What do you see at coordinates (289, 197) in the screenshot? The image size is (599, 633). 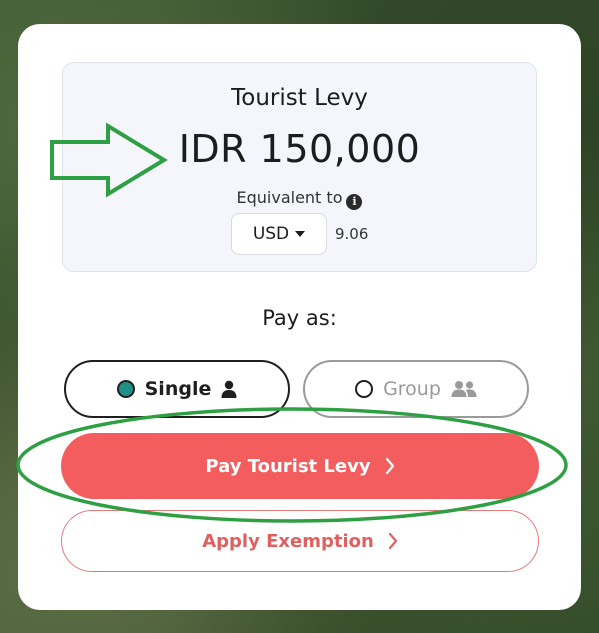 I see `equivalent-label: Equivalent to` at bounding box center [289, 197].